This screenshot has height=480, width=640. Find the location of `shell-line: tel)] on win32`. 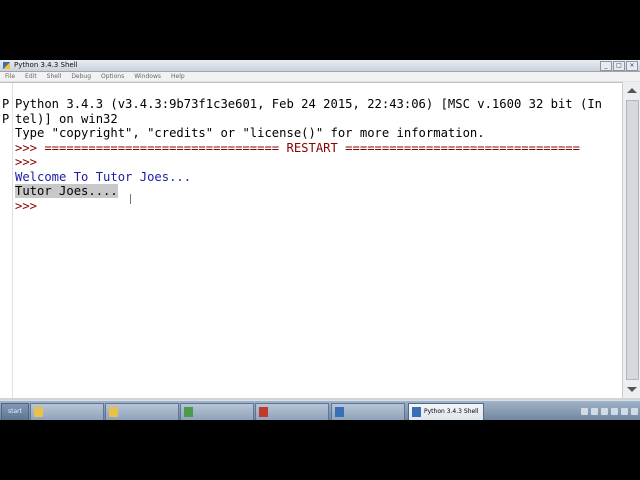

shell-line: tel)] on win32 is located at coordinates (308, 119).